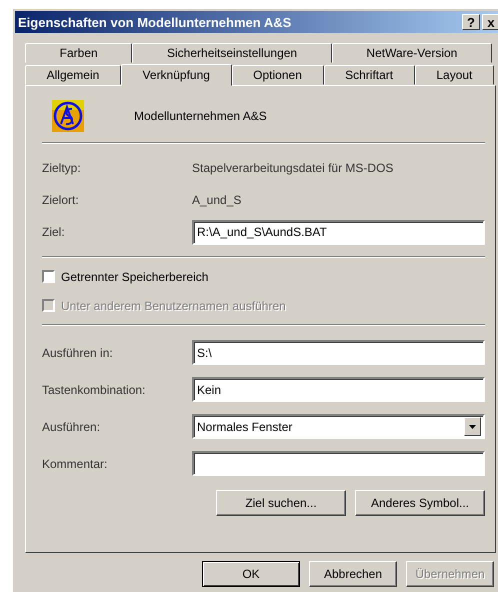 This screenshot has width=498, height=592. Describe the element at coordinates (176, 75) in the screenshot. I see `tab: Verknüpfung` at that location.